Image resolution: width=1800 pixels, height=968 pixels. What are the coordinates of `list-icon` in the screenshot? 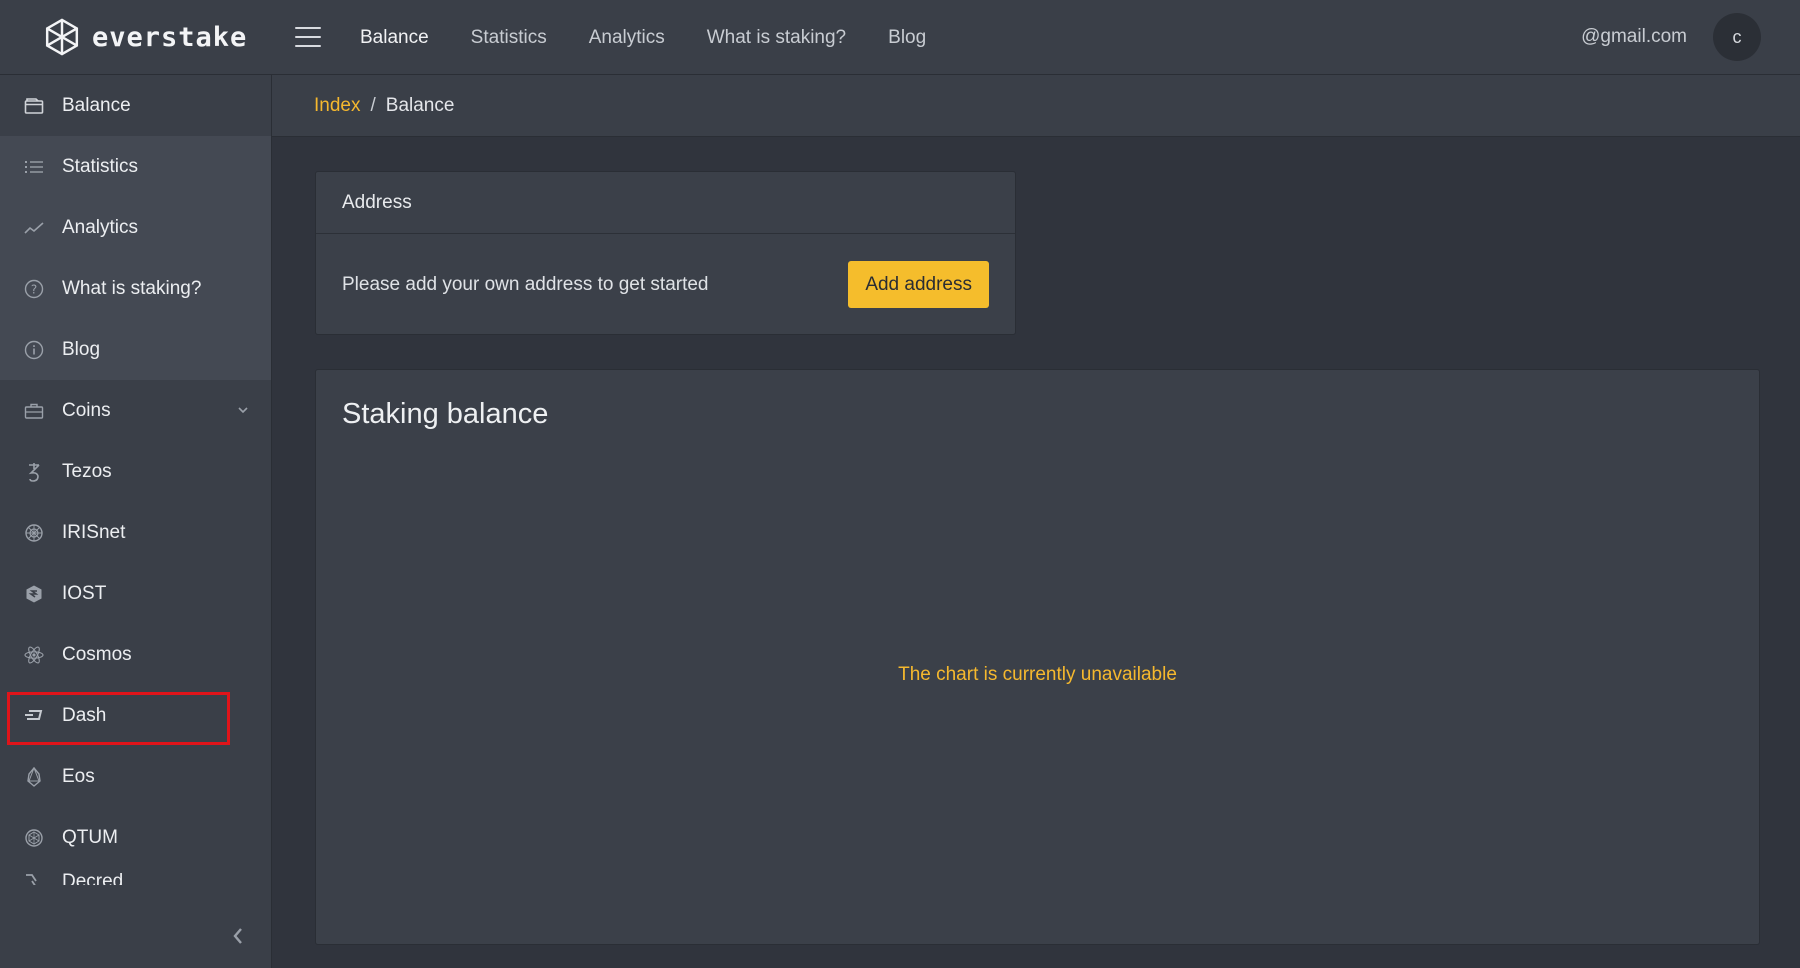 It's located at (34, 167).